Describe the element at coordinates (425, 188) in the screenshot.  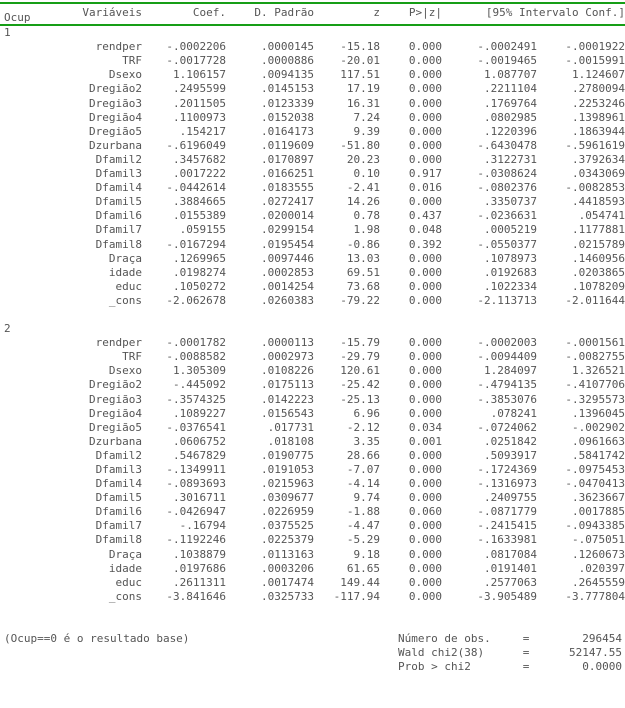
I see `cell-pvalue: 0.016` at that location.